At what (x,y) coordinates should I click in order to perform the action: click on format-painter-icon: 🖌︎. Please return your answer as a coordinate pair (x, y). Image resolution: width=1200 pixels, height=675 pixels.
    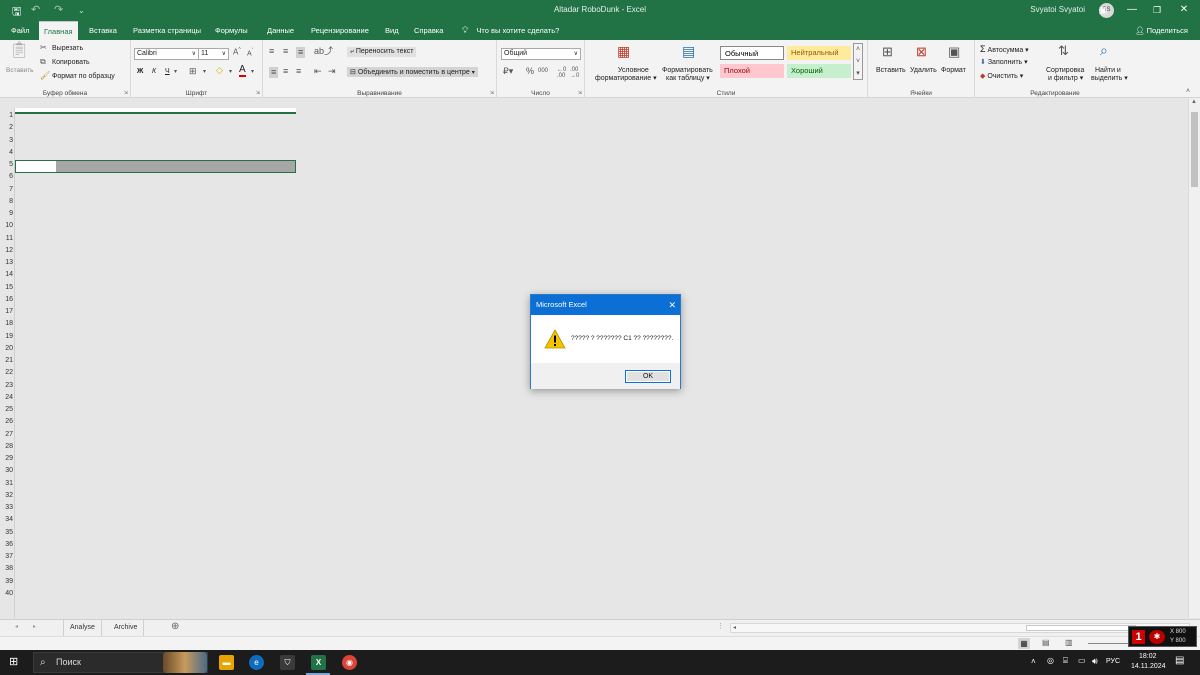
    Looking at the image, I should click on (45, 76).